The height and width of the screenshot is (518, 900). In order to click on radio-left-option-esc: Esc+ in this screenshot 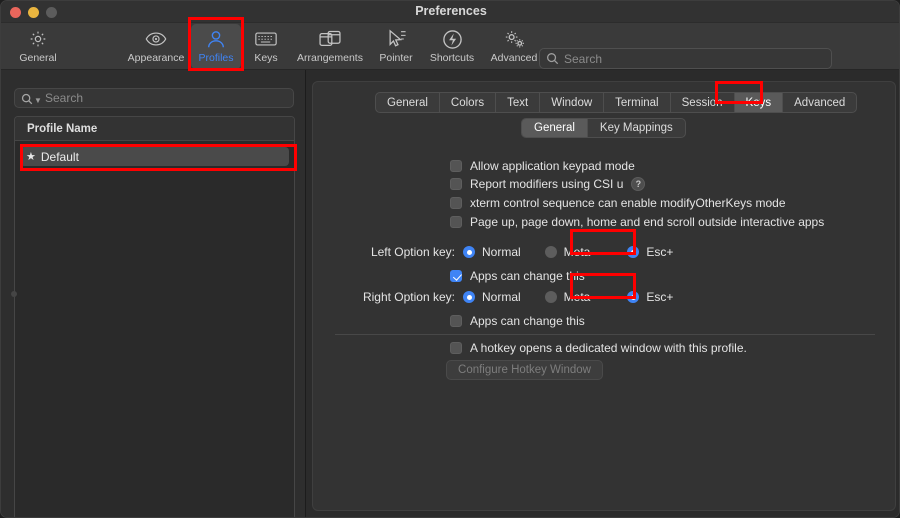, I will do `click(650, 252)`.